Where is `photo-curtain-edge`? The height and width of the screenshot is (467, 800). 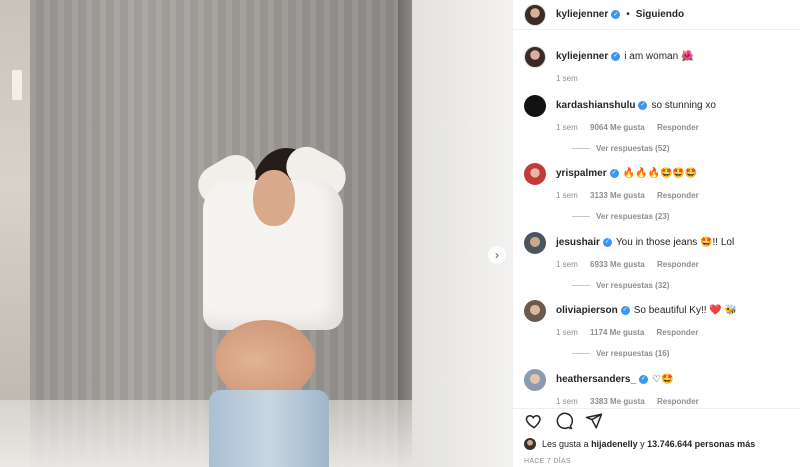
photo-curtain-edge is located at coordinates (405, 233).